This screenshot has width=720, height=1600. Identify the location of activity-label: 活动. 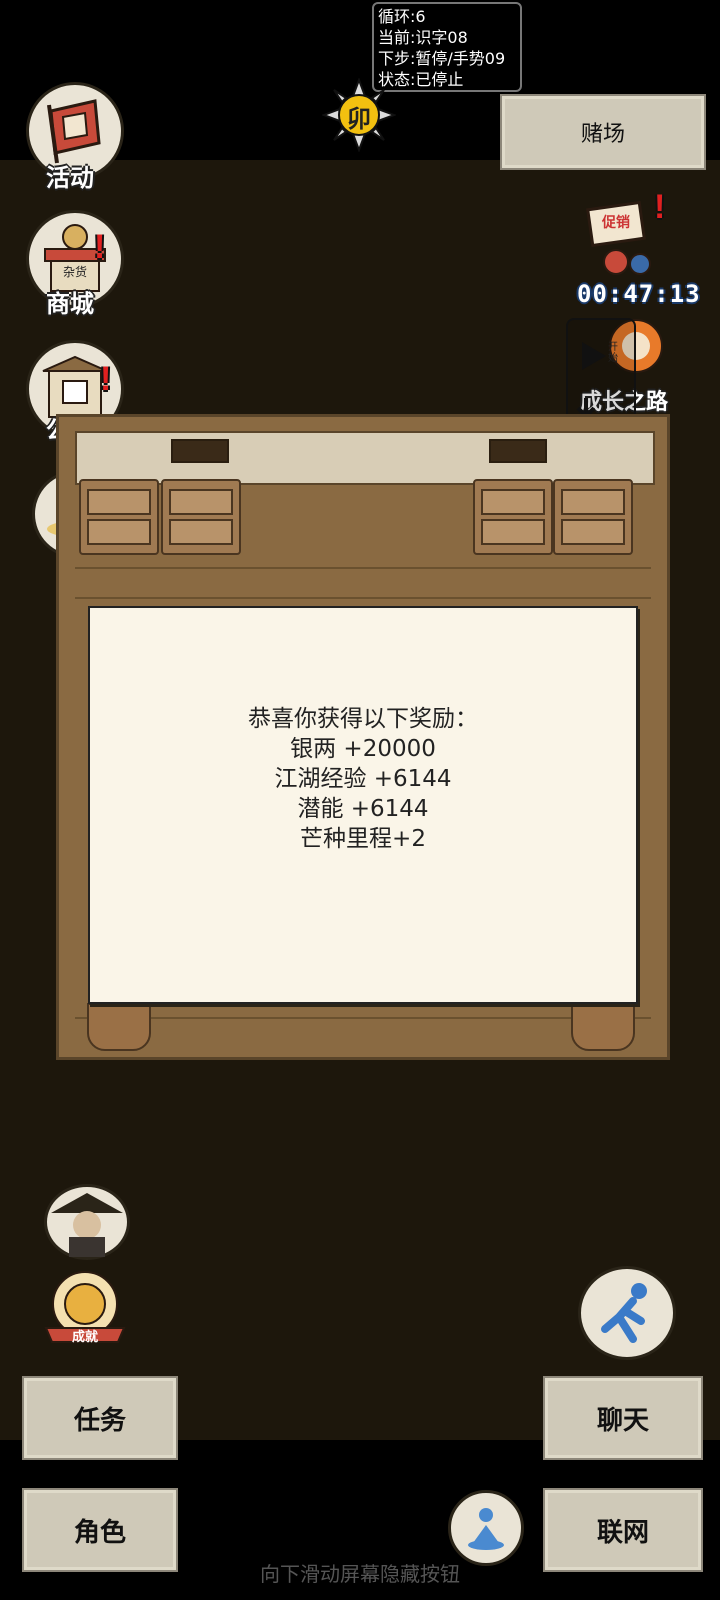
(70, 178).